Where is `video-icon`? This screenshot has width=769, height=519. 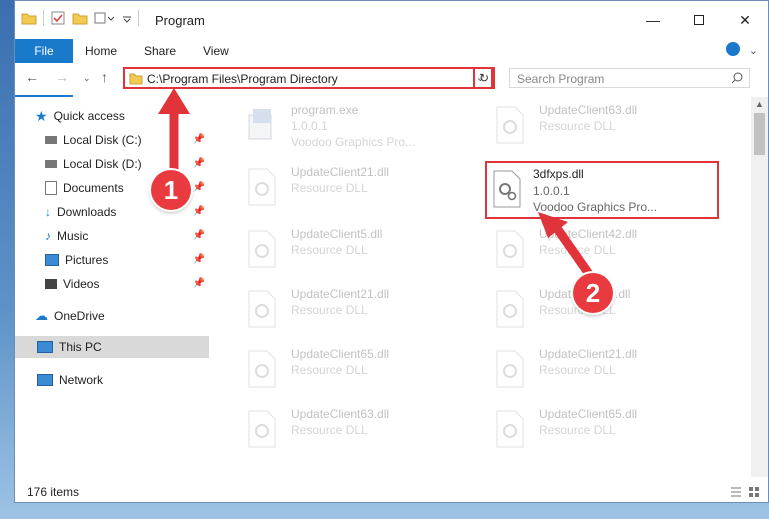
video-icon is located at coordinates (51, 284).